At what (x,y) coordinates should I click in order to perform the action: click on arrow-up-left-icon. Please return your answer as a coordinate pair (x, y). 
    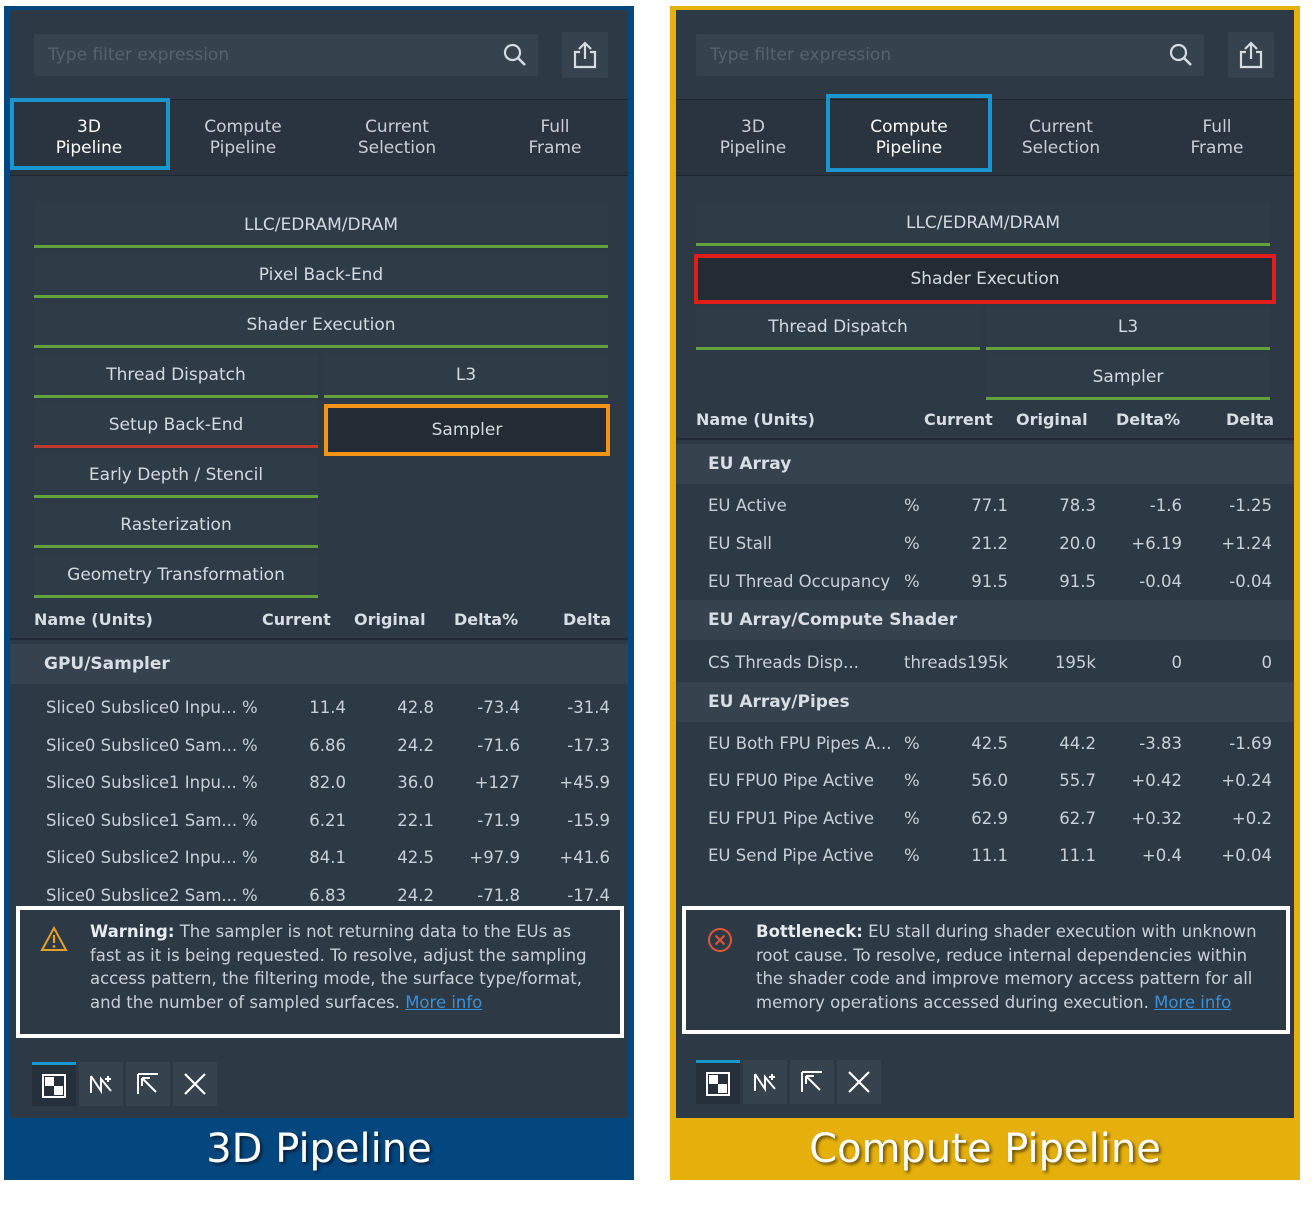
    Looking at the image, I should click on (811, 1081).